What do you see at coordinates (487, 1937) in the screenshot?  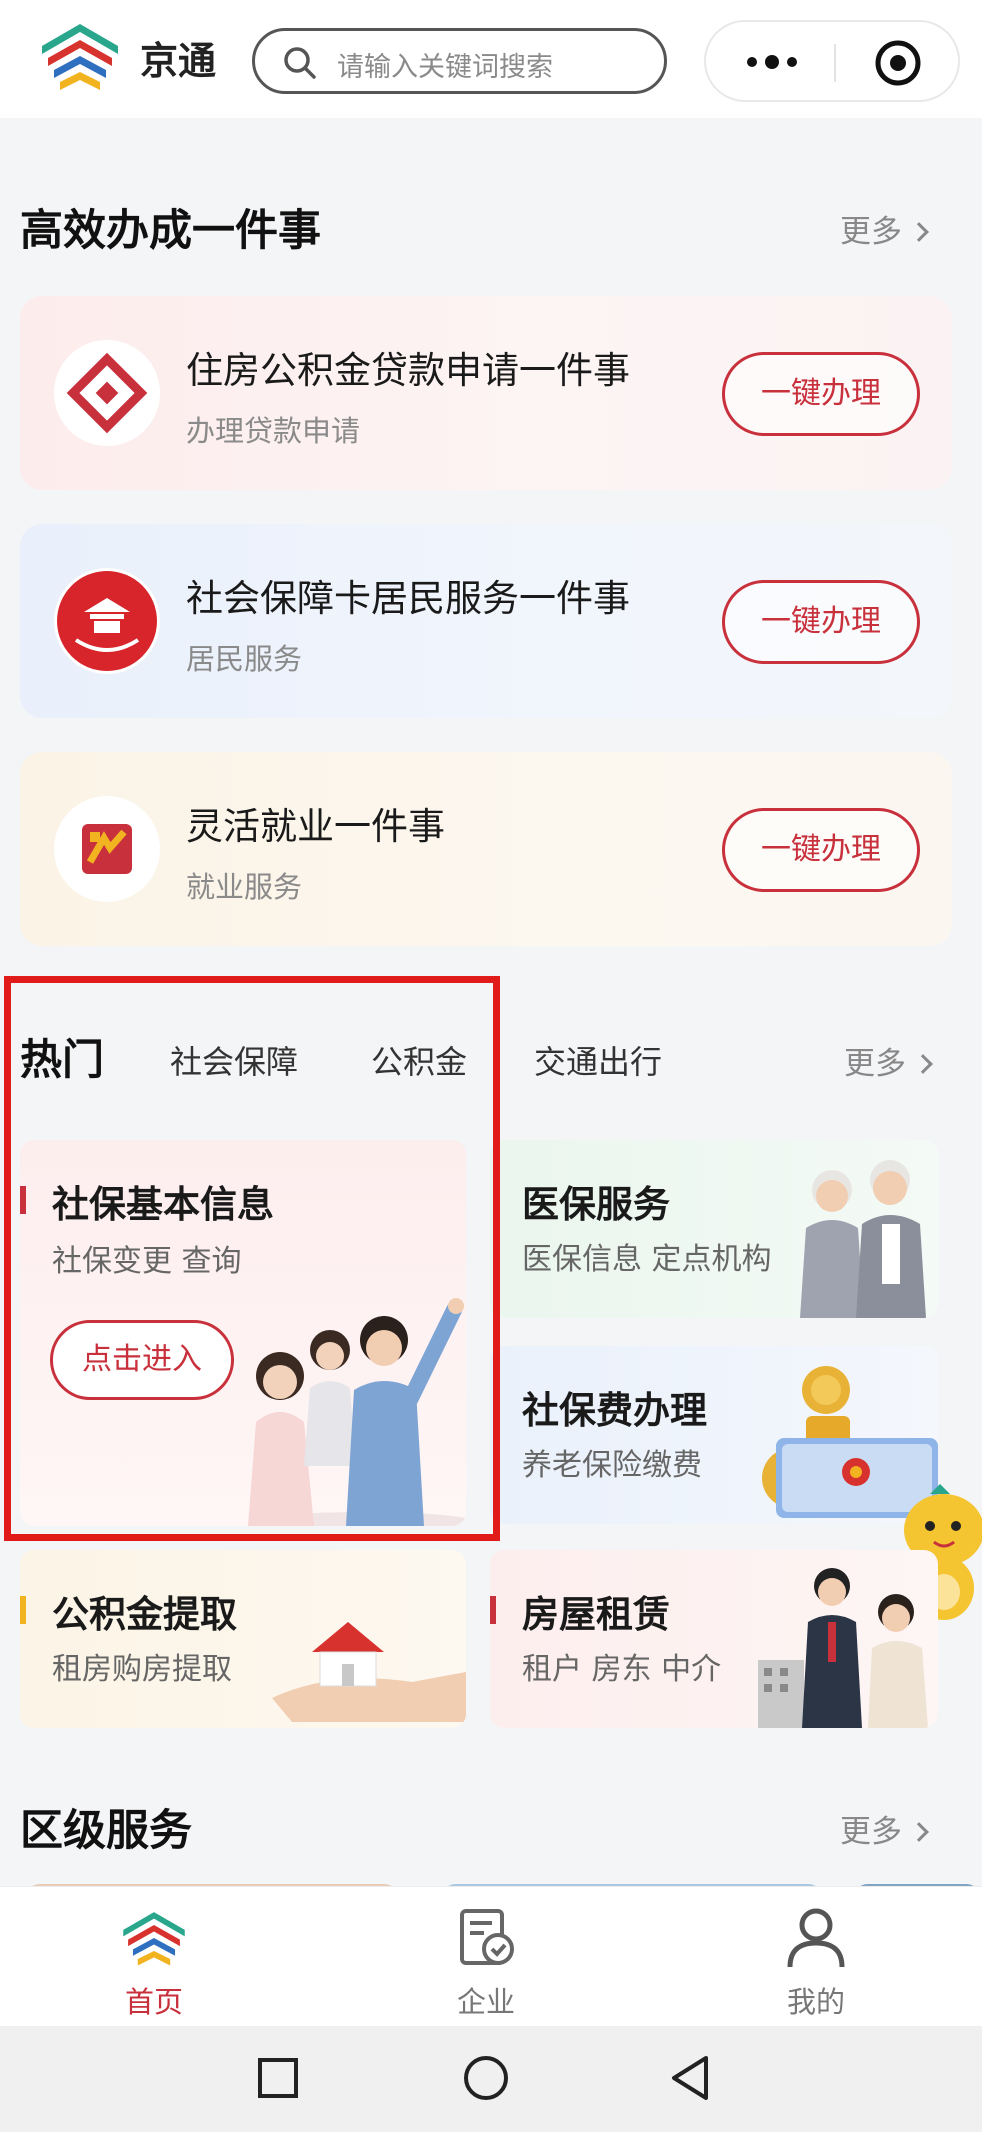 I see `enterprise-icon` at bounding box center [487, 1937].